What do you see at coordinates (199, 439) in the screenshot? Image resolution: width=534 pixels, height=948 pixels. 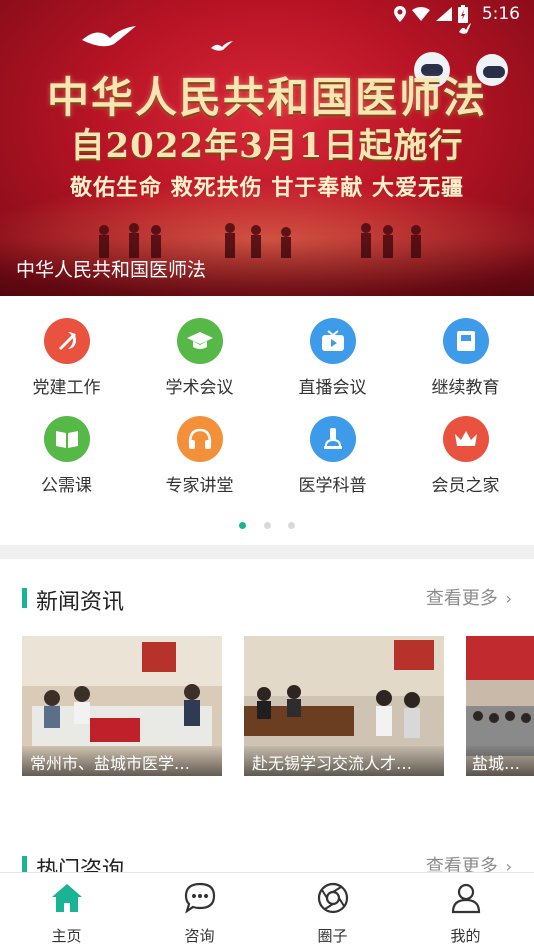 I see `headphones-icon` at bounding box center [199, 439].